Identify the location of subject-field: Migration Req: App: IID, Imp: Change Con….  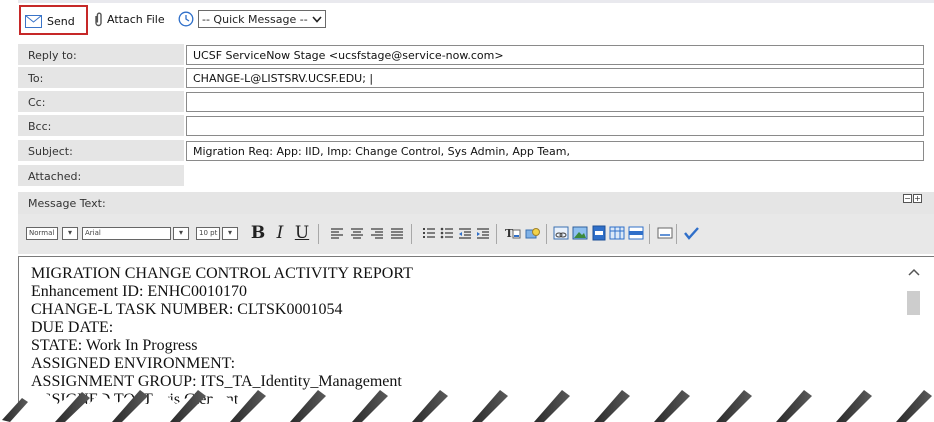
(555, 151).